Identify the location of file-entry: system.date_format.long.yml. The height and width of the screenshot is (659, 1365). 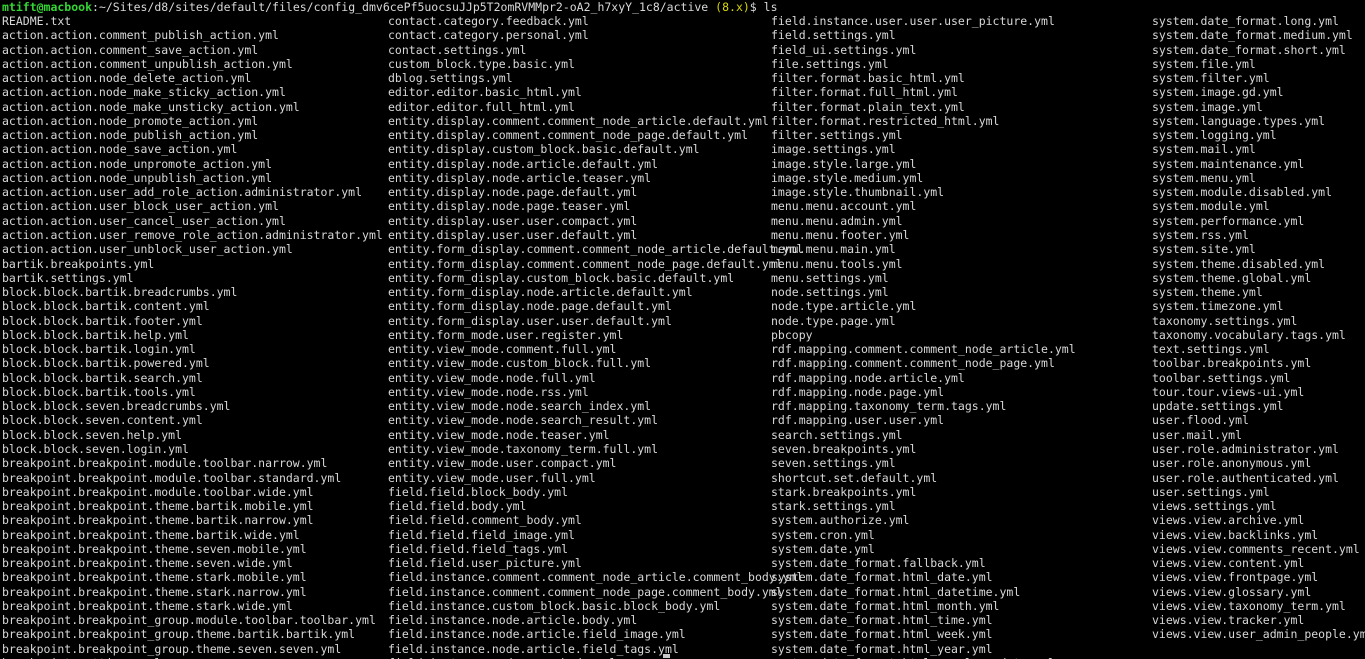
(1245, 21).